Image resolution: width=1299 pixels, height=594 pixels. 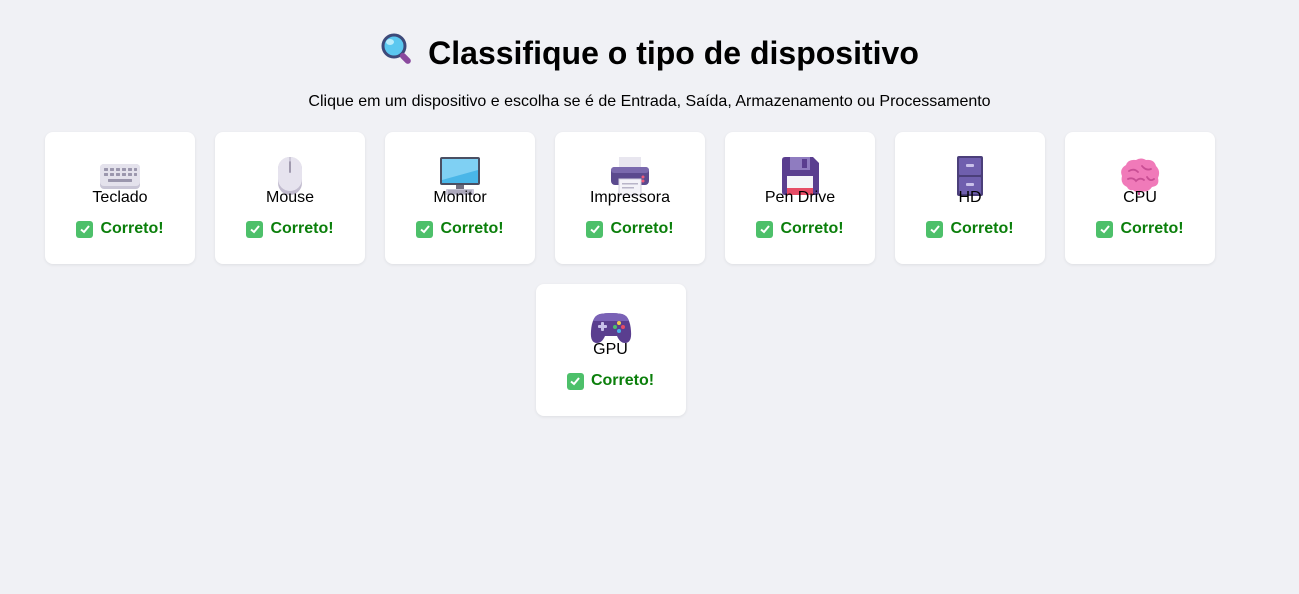 I want to click on device-card-cpu: CPU Correto!, so click(x=1140, y=198).